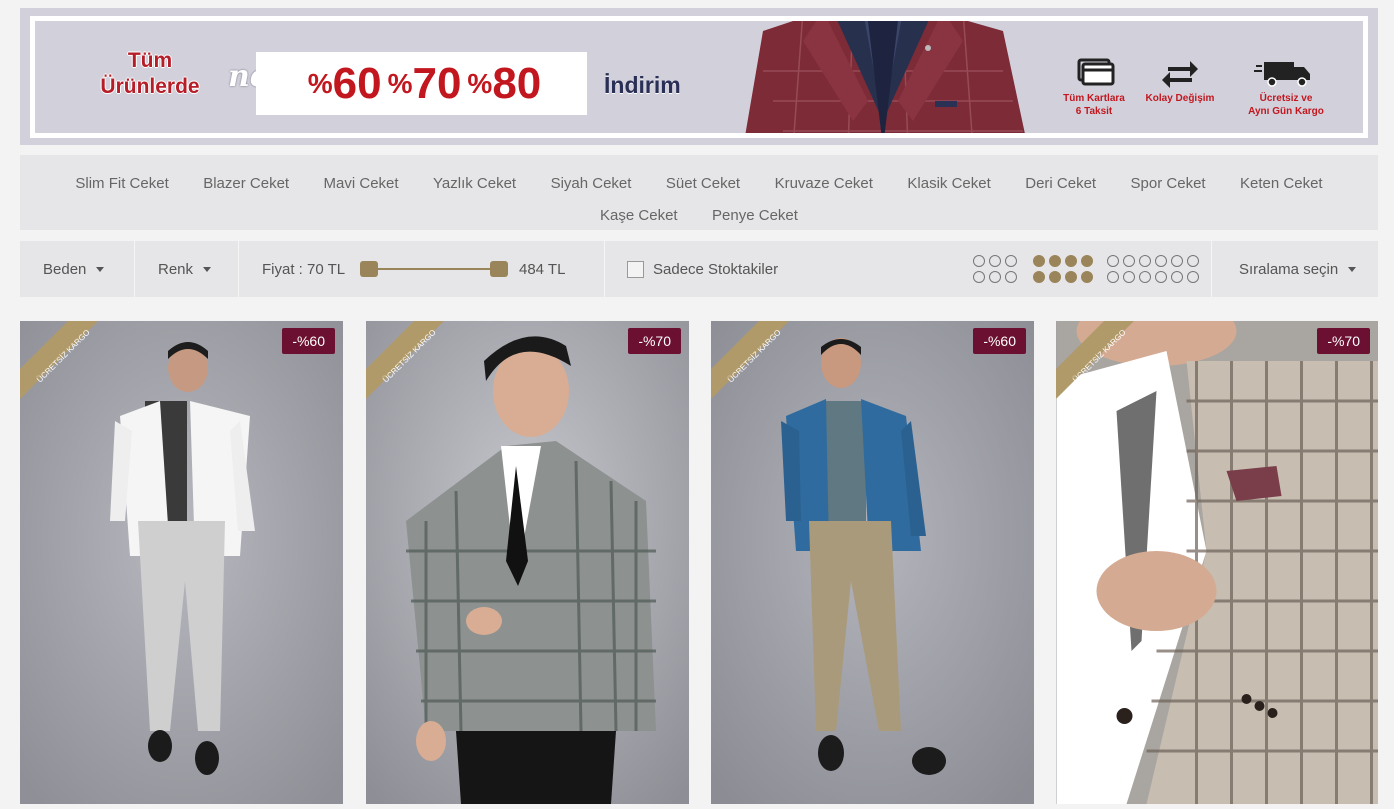  I want to click on grid-4-columns-icon, so click(1064, 270).